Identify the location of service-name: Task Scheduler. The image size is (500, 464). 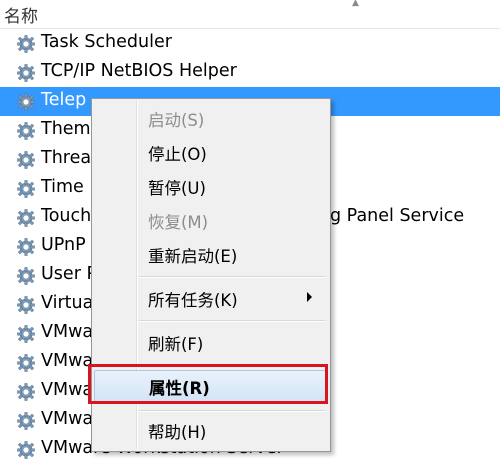
(106, 42).